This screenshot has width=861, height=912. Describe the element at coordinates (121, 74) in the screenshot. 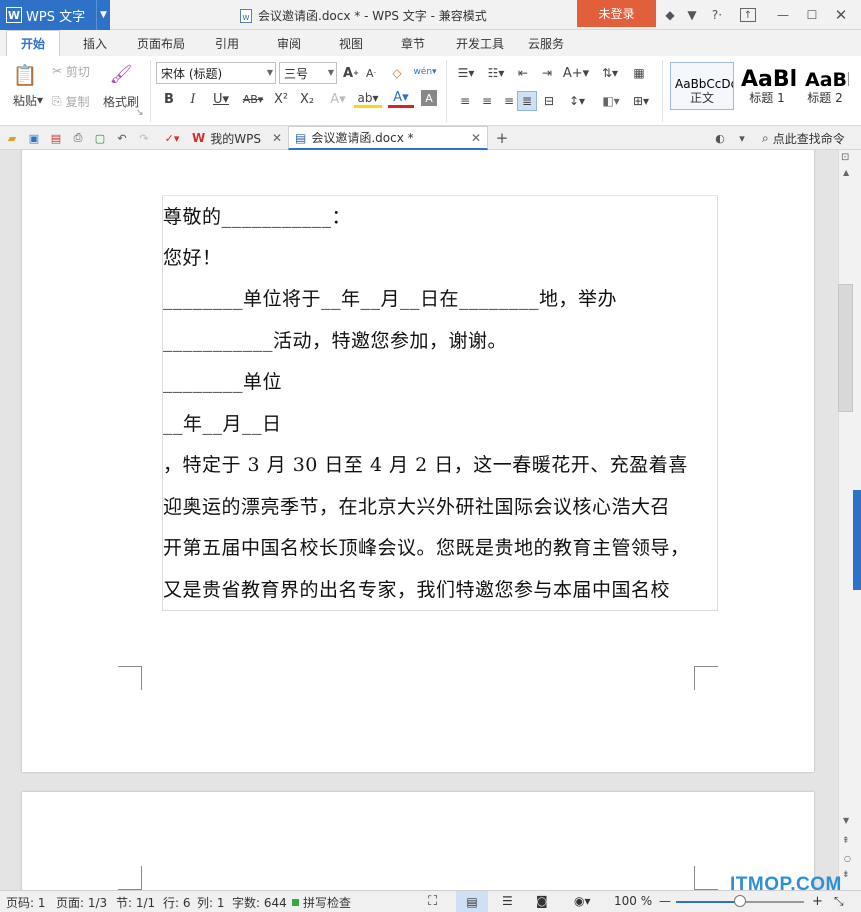

I see `format-painter-icon: 🖌` at that location.